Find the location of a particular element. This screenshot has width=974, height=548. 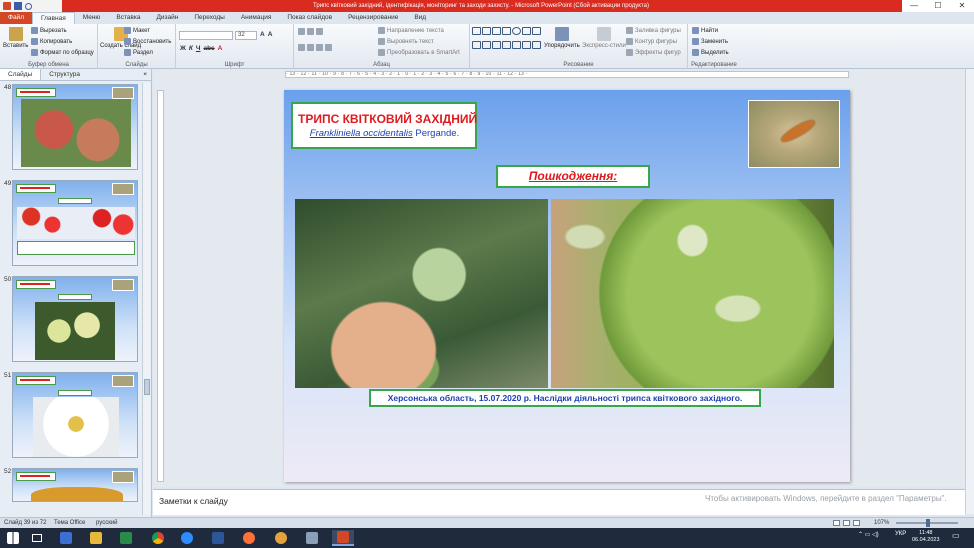

windows-logo-icon is located at coordinates (13, 538).